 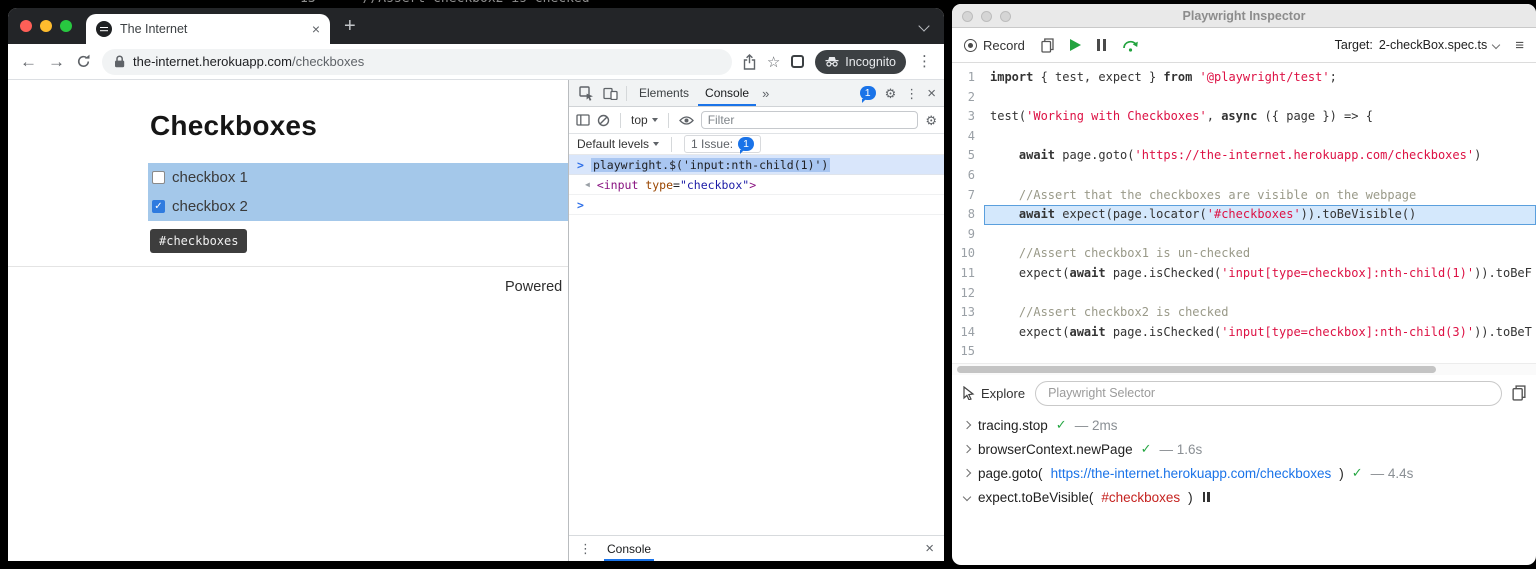 I want to click on tab-console: Console, so click(x=727, y=93).